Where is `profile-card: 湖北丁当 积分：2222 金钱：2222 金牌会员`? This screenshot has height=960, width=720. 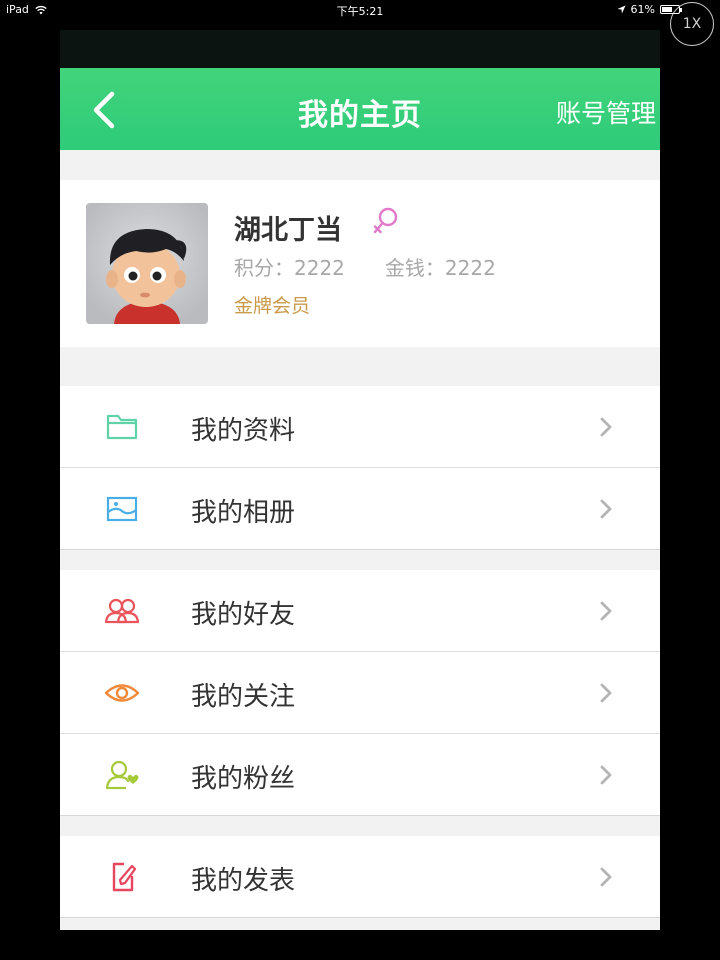
profile-card: 湖北丁当 积分：2222 金钱：2222 金牌会员 is located at coordinates (360, 263).